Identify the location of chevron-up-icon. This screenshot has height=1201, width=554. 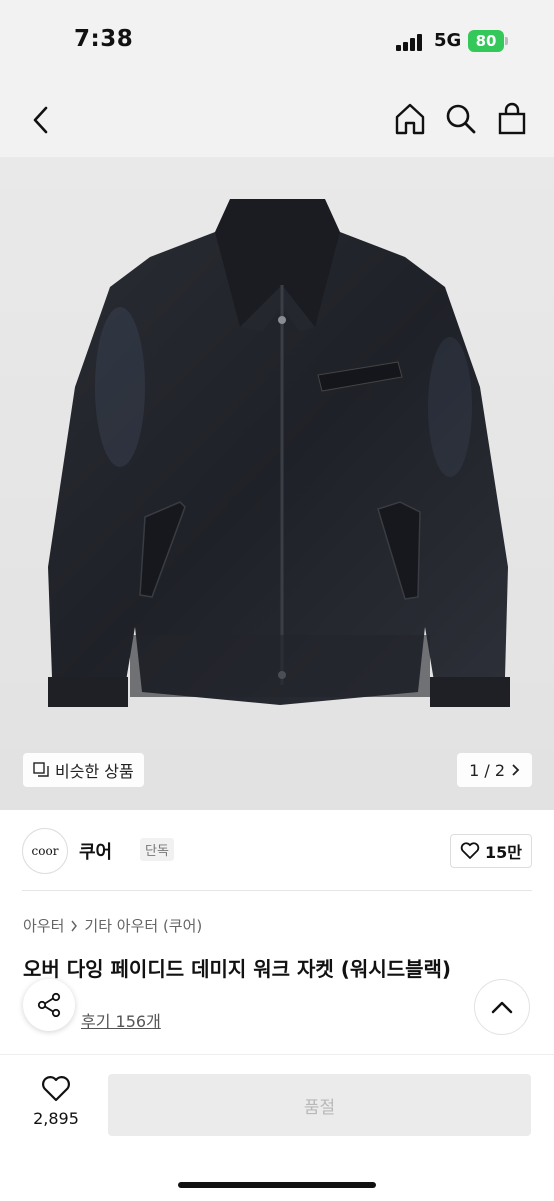
(502, 1007).